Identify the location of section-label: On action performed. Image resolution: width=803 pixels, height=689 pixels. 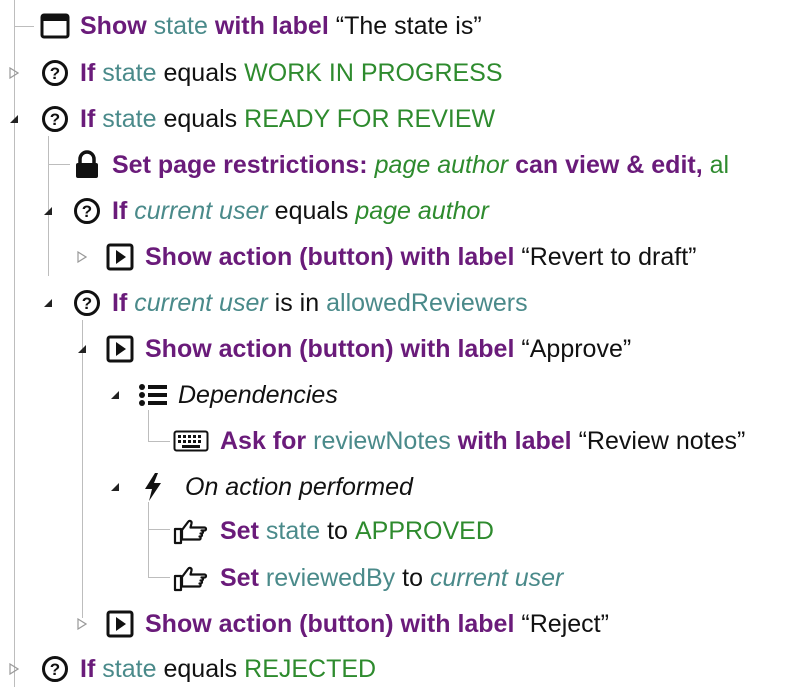
(299, 486).